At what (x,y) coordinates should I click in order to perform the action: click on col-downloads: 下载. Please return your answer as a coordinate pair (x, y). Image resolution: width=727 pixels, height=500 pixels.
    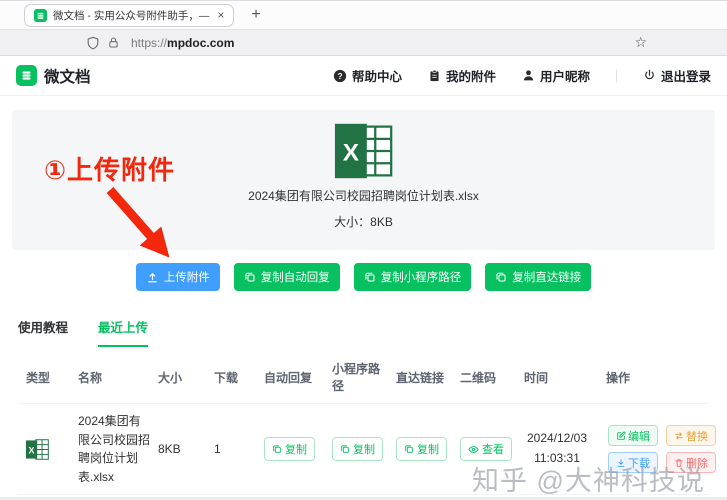
    Looking at the image, I should click on (226, 377).